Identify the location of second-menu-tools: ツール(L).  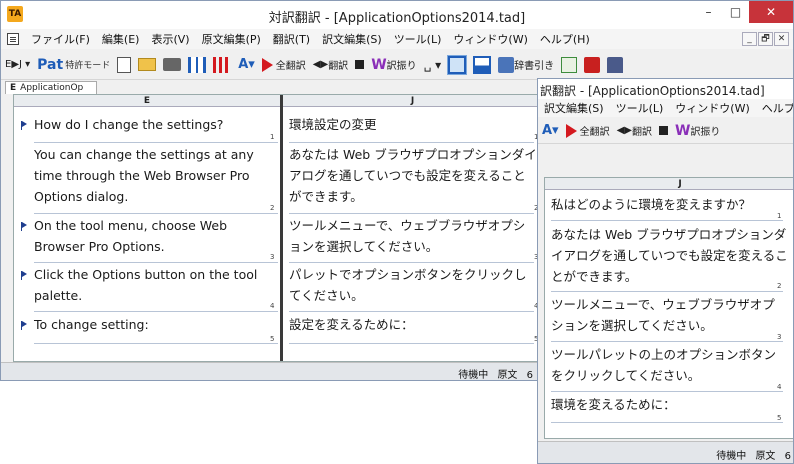
(640, 108).